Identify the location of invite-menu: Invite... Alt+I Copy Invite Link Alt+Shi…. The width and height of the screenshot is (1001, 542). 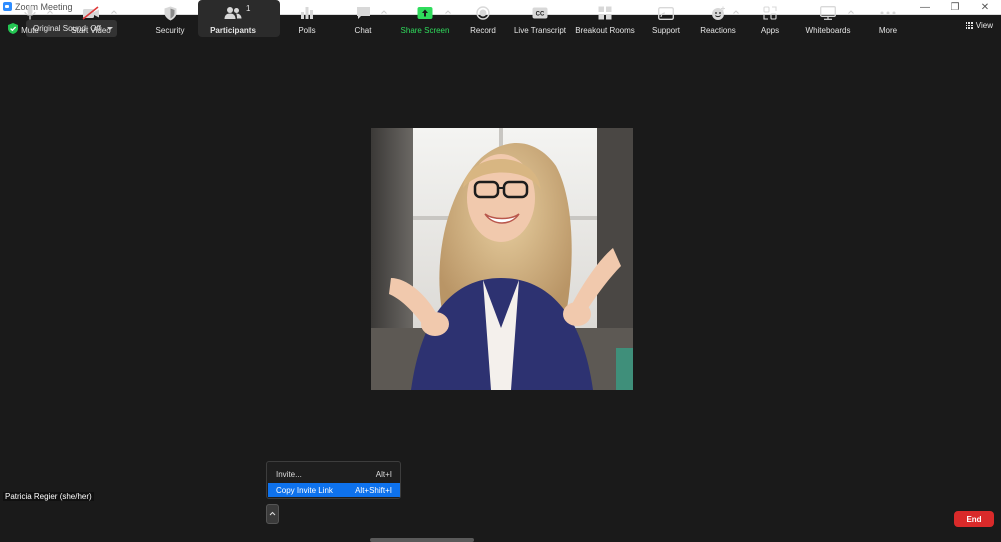
(333, 480).